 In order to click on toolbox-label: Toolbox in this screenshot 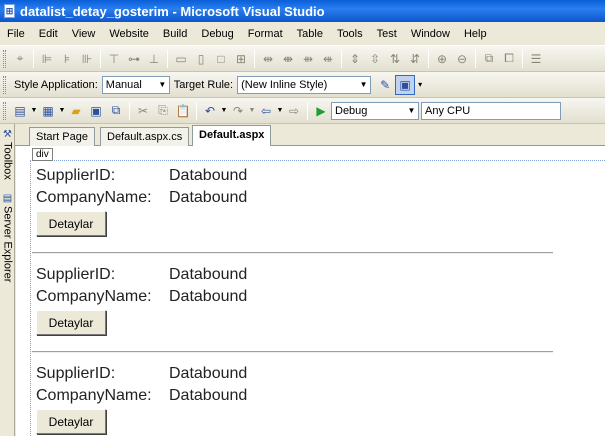, I will do `click(7, 161)`.